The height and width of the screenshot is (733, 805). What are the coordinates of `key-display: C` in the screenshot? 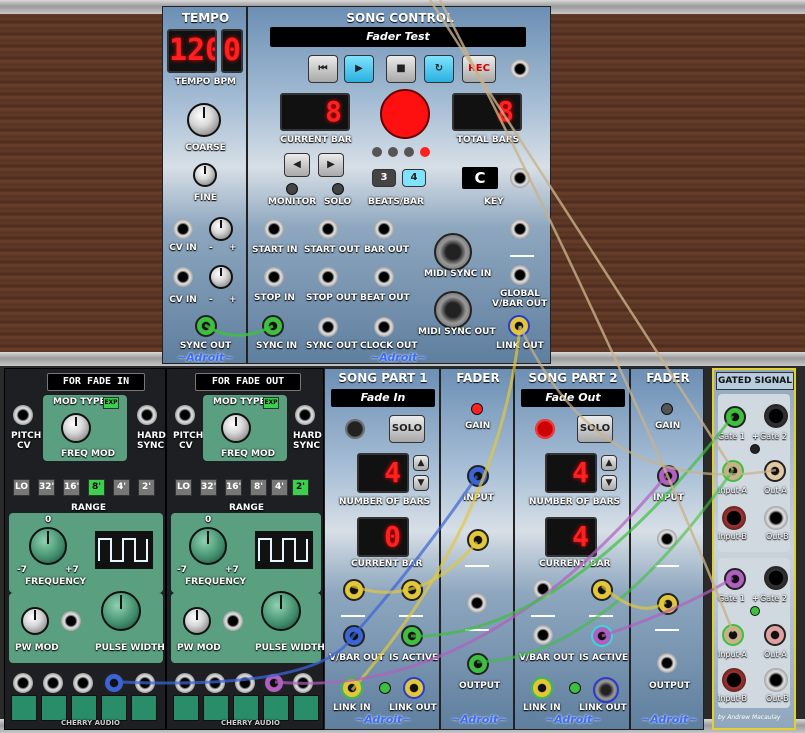 It's located at (480, 178).